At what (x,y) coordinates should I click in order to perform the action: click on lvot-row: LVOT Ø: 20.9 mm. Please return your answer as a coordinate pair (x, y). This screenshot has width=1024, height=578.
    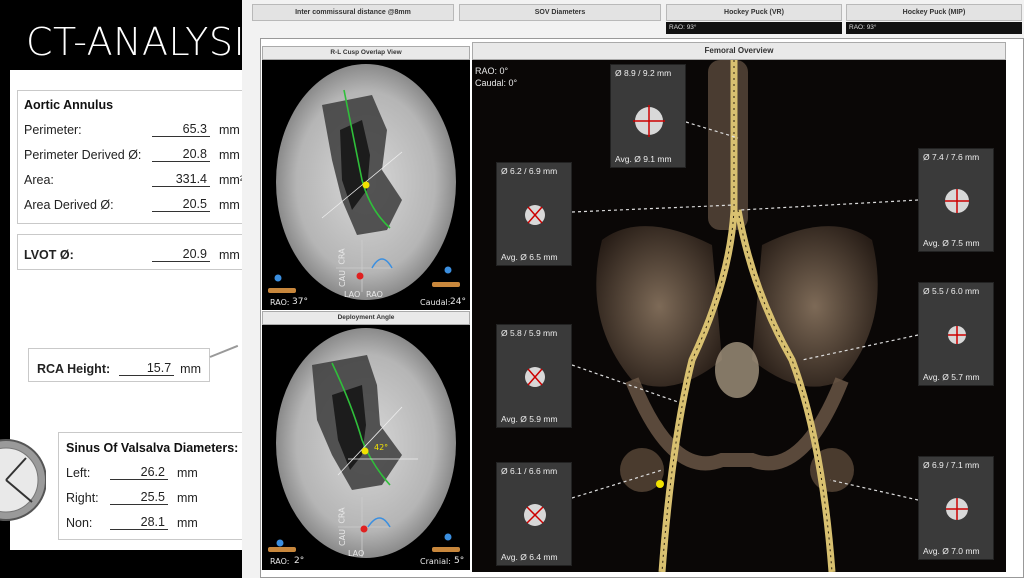
    Looking at the image, I should click on (137, 253).